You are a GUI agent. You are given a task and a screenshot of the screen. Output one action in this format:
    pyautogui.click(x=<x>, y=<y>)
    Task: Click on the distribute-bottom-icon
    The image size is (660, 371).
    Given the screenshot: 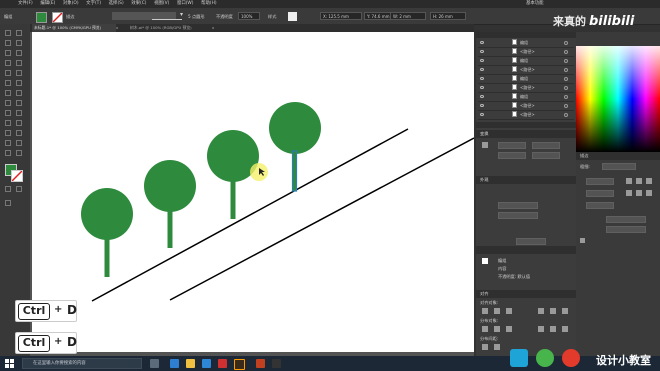 What is the action you would take?
    pyautogui.click(x=509, y=329)
    